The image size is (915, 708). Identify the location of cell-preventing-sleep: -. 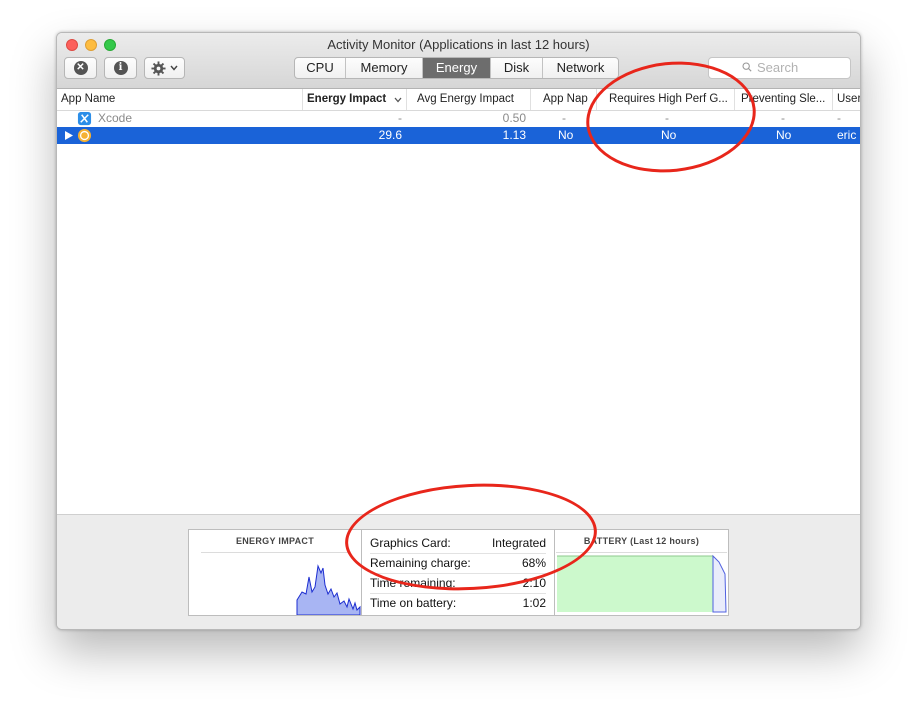
(783, 118).